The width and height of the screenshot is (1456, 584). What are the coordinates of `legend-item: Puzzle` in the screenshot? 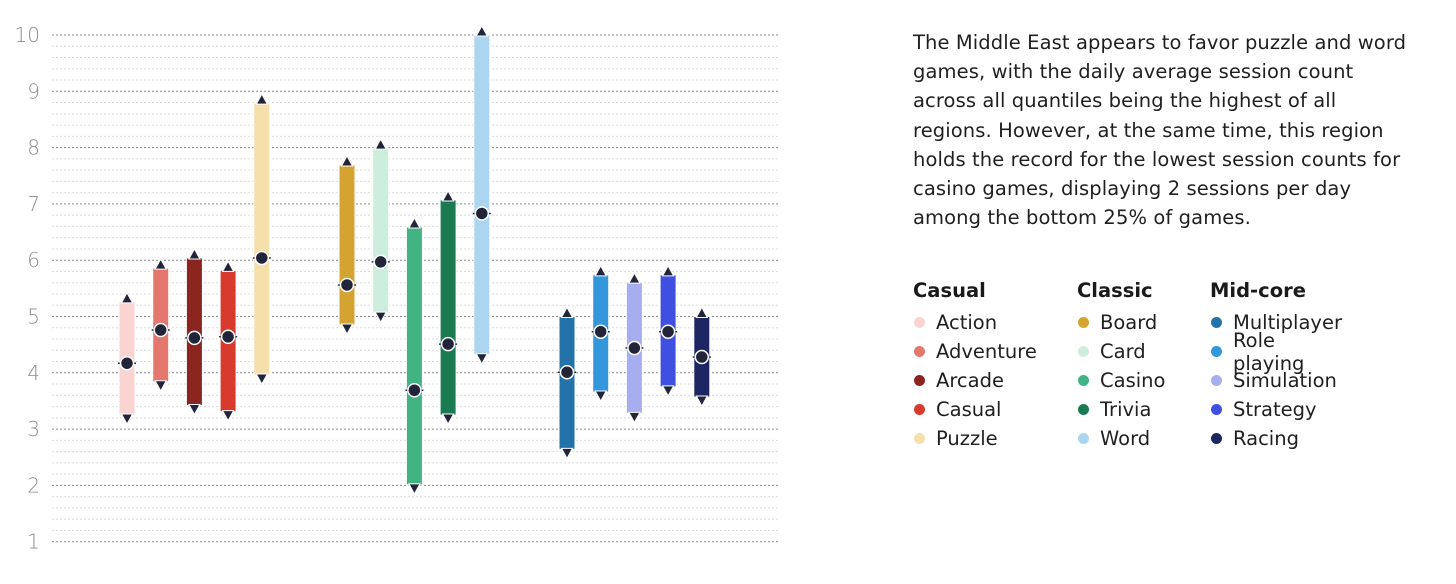 It's located at (975, 438).